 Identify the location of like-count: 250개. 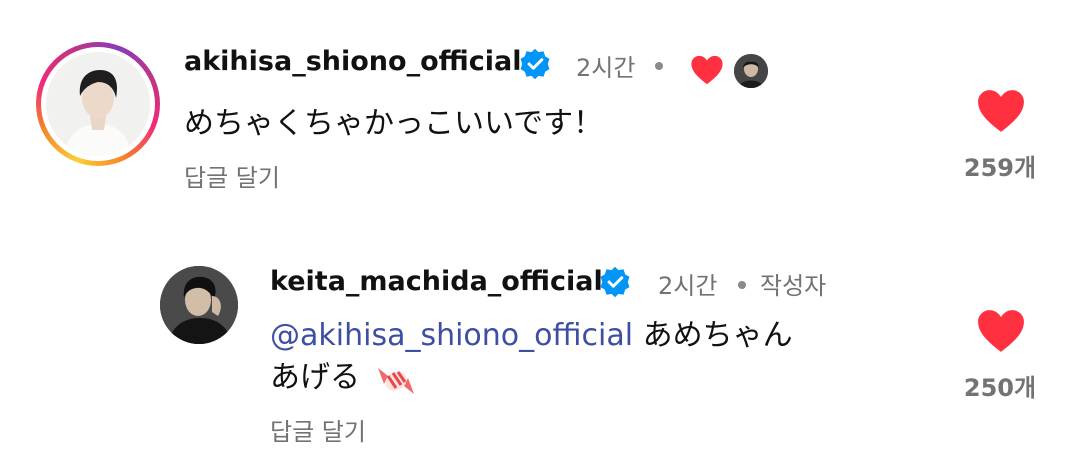
(1000, 388).